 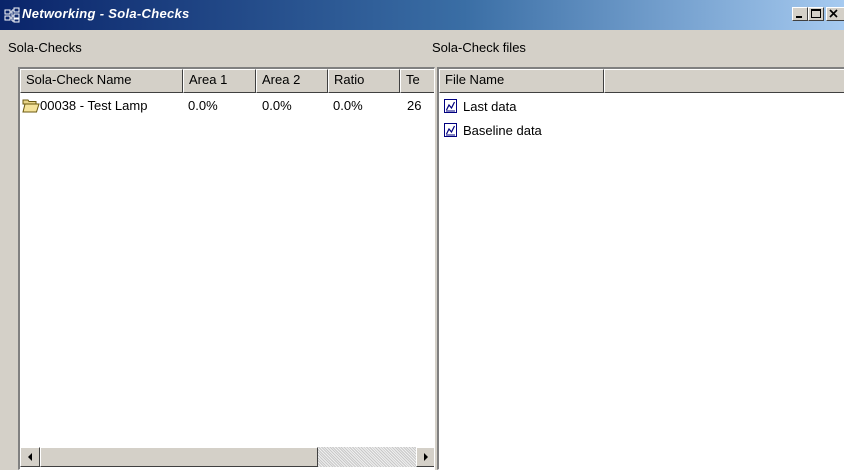 What do you see at coordinates (521, 81) in the screenshot?
I see `column-header-file-name: File Name` at bounding box center [521, 81].